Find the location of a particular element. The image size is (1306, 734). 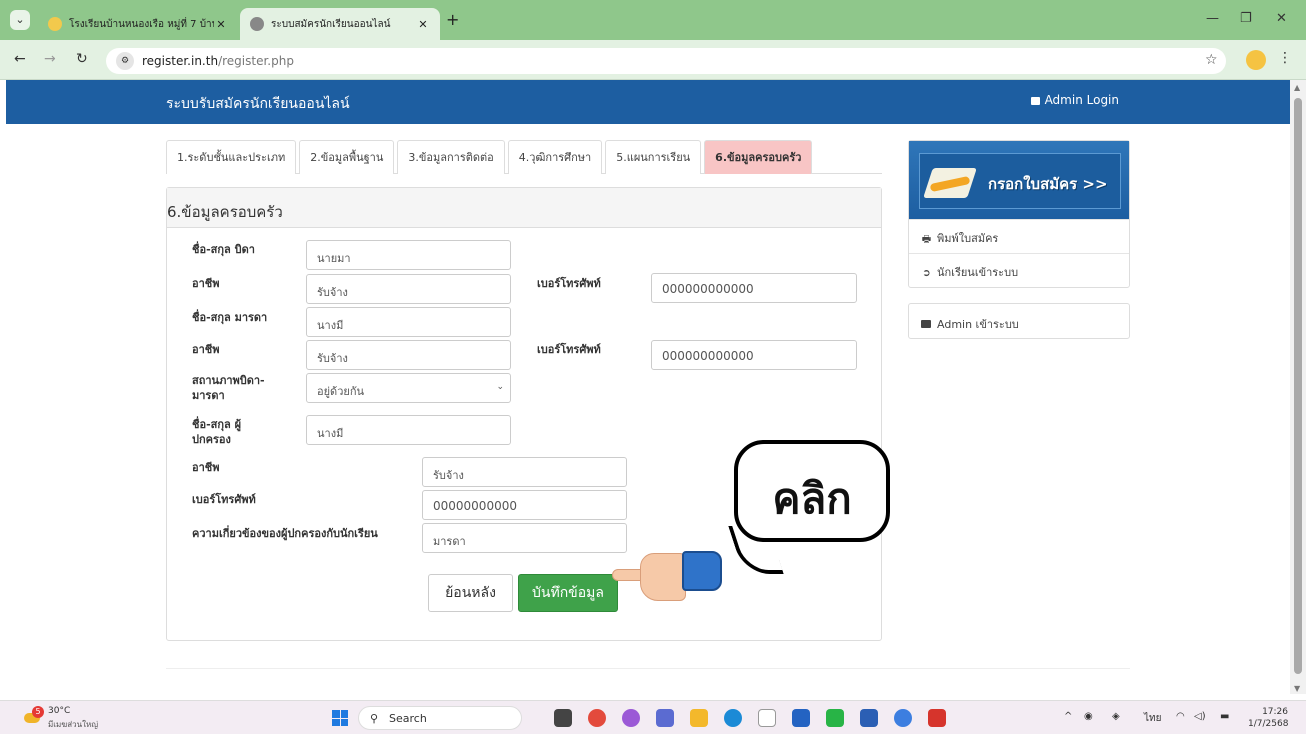

weather-alert-icon: 5 is located at coordinates (38, 712).